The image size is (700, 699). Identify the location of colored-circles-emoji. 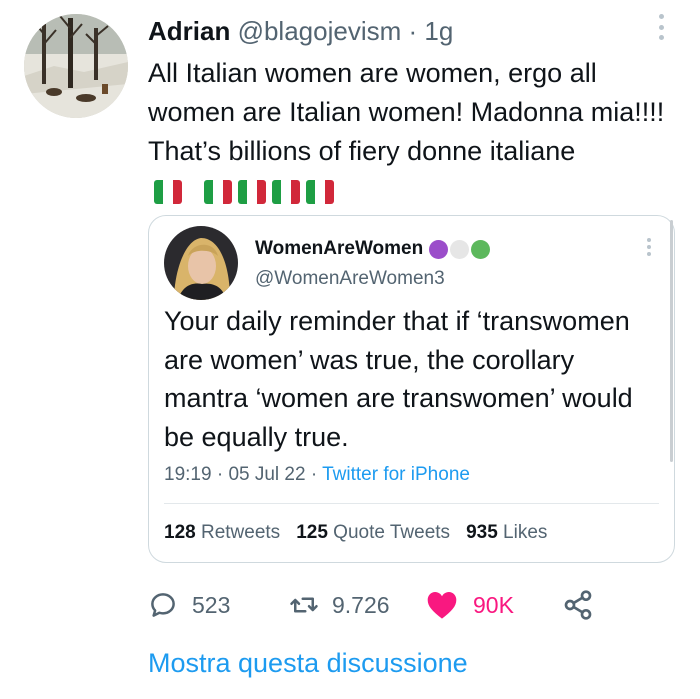
(460, 249).